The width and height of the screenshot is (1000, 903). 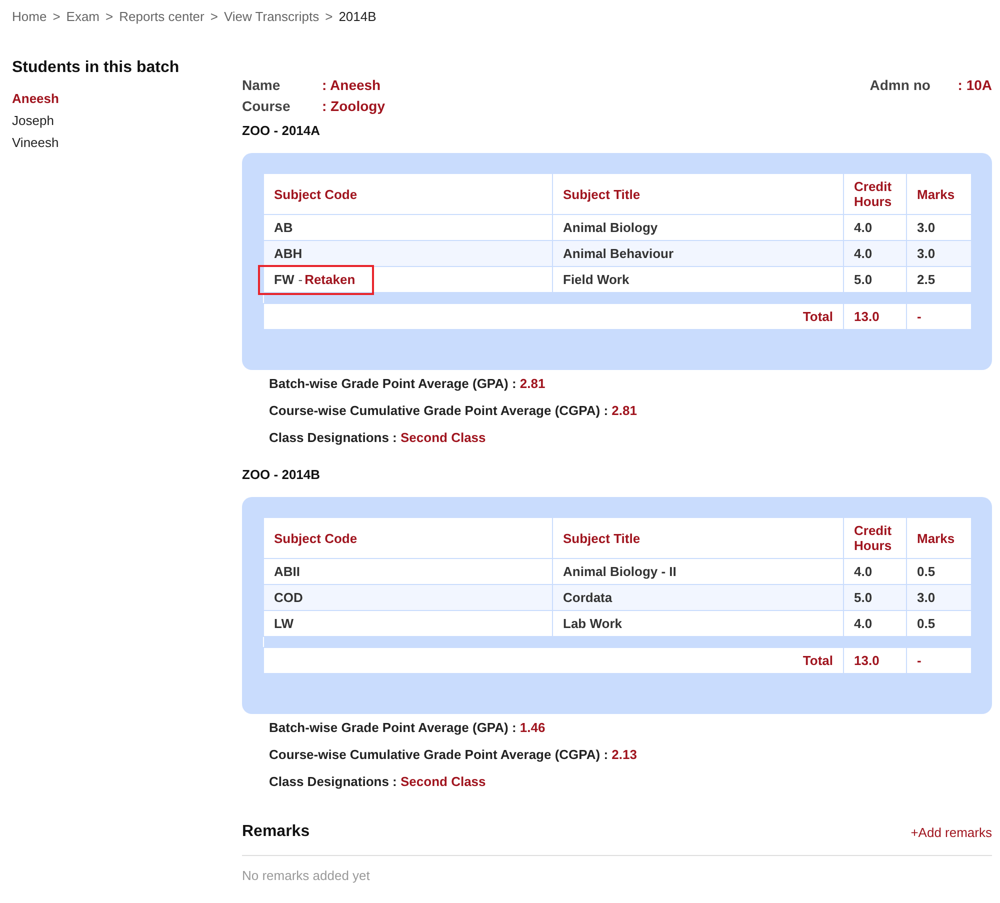 What do you see at coordinates (276, 832) in the screenshot?
I see `remarks-title: Remarks` at bounding box center [276, 832].